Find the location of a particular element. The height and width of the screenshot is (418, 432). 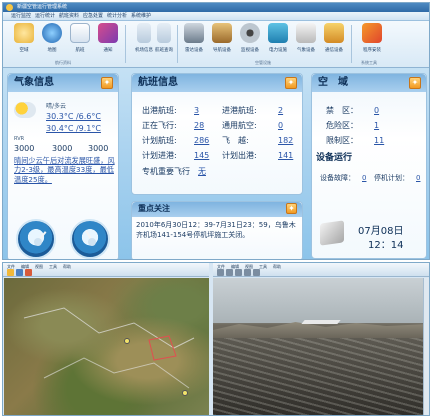

panel-header: 航班信息 ✦ is located at coordinates (217, 83).